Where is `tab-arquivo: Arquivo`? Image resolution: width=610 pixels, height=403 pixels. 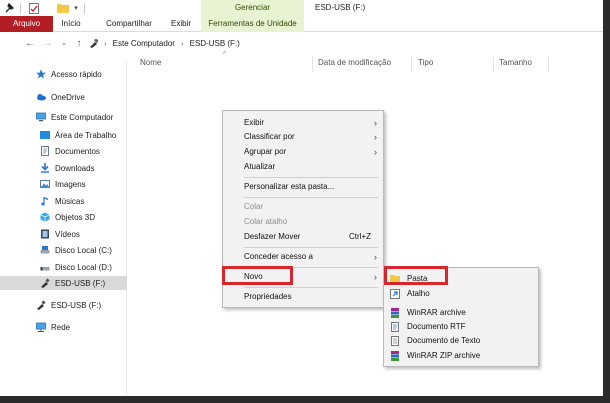 tab-arquivo: Arquivo is located at coordinates (26, 24).